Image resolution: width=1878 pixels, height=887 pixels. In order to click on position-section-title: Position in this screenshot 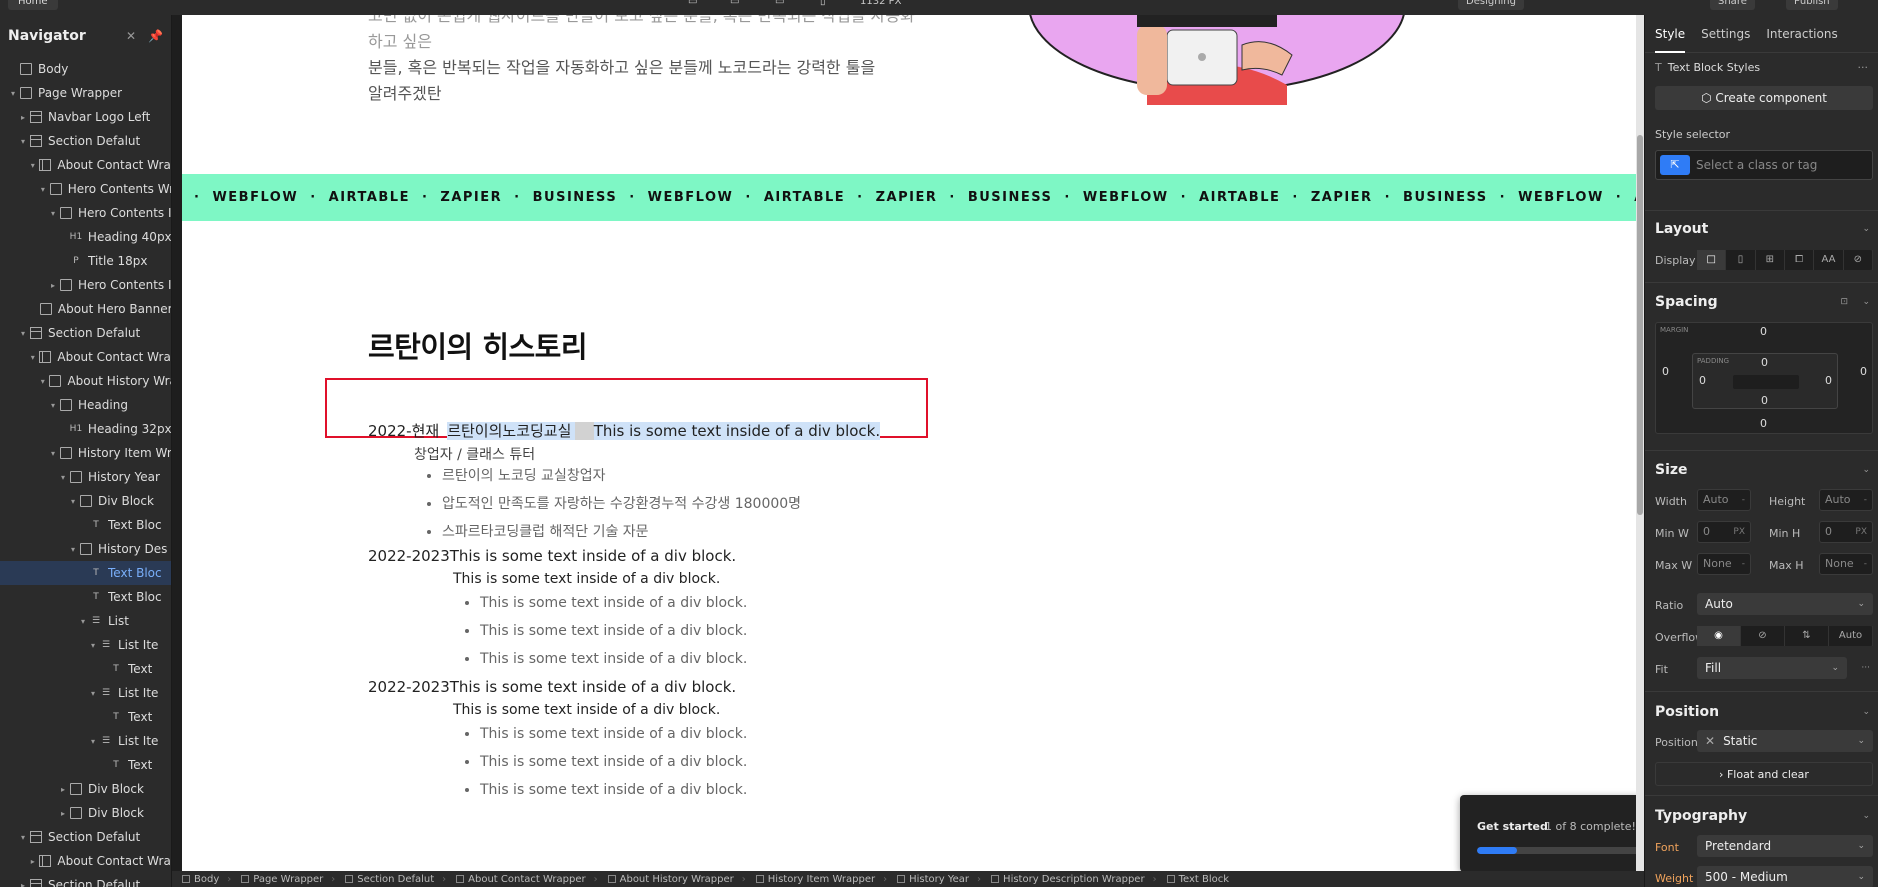, I will do `click(1687, 712)`.